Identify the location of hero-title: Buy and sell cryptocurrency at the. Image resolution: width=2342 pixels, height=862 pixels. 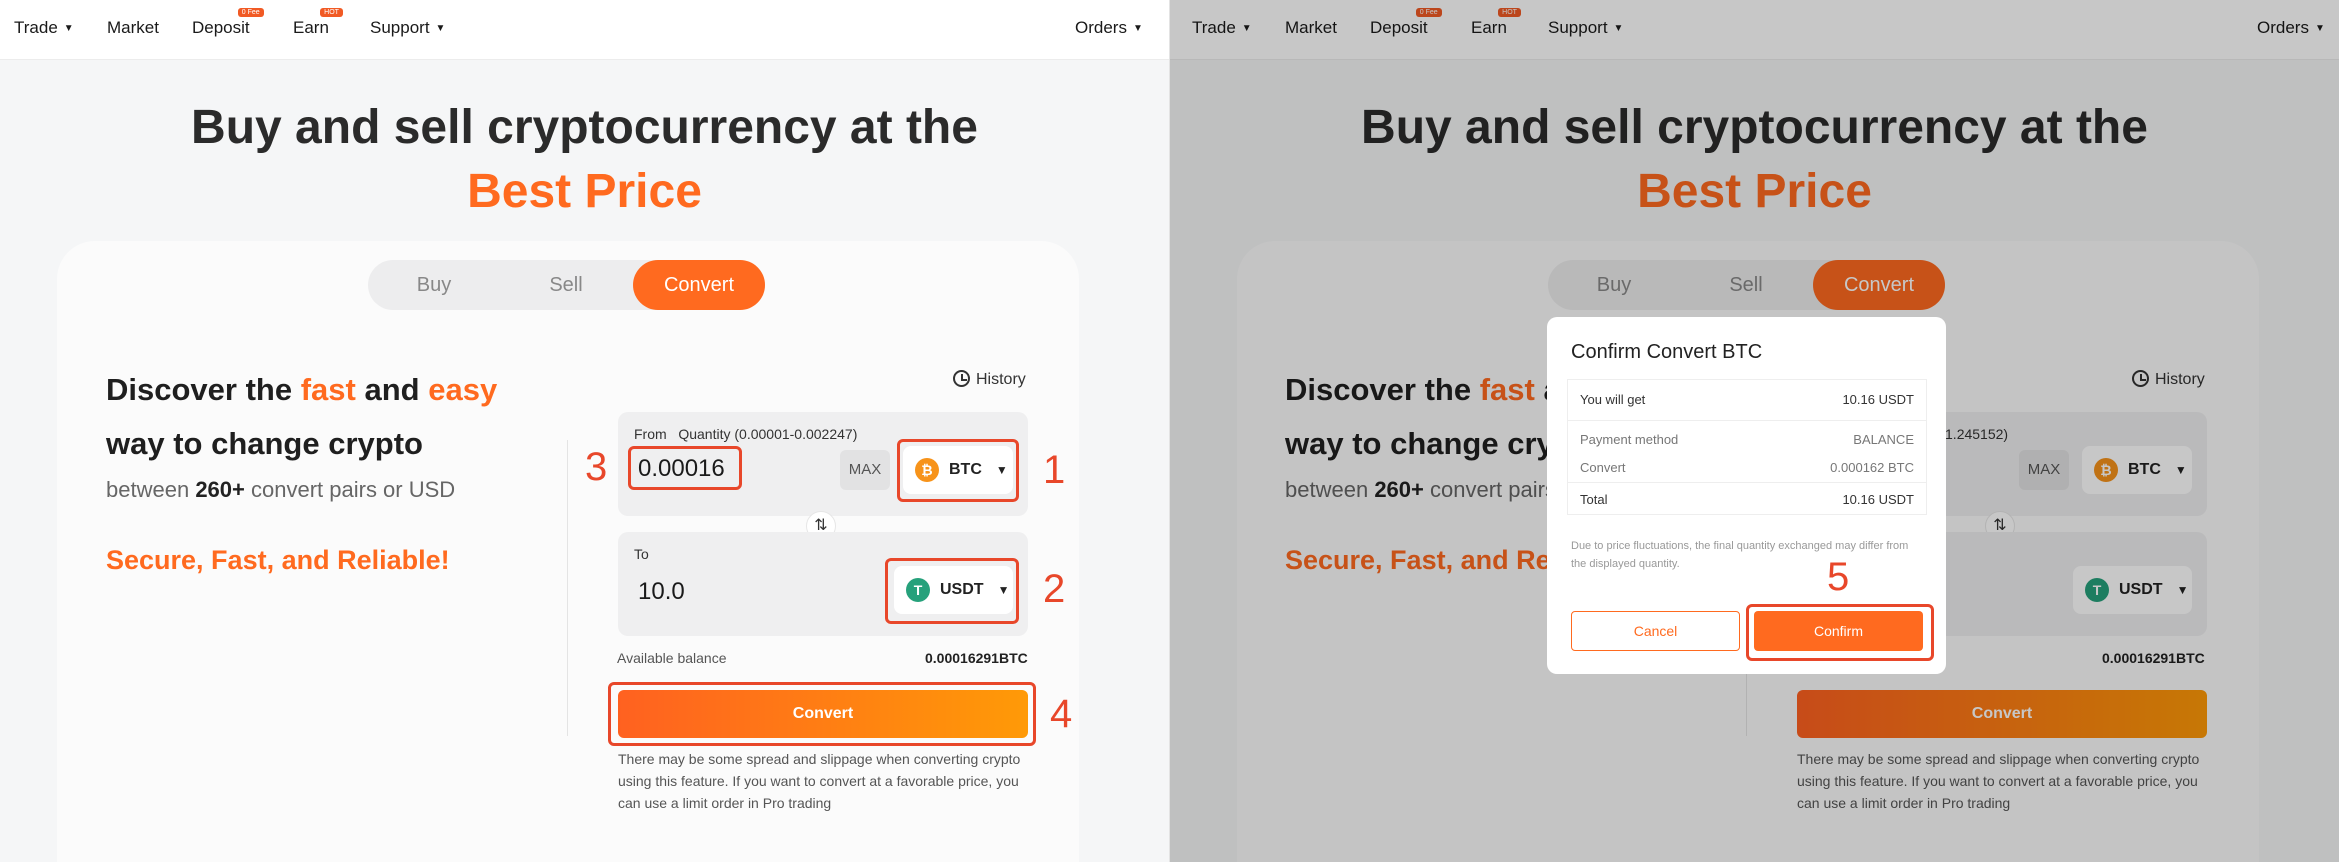
(584, 127).